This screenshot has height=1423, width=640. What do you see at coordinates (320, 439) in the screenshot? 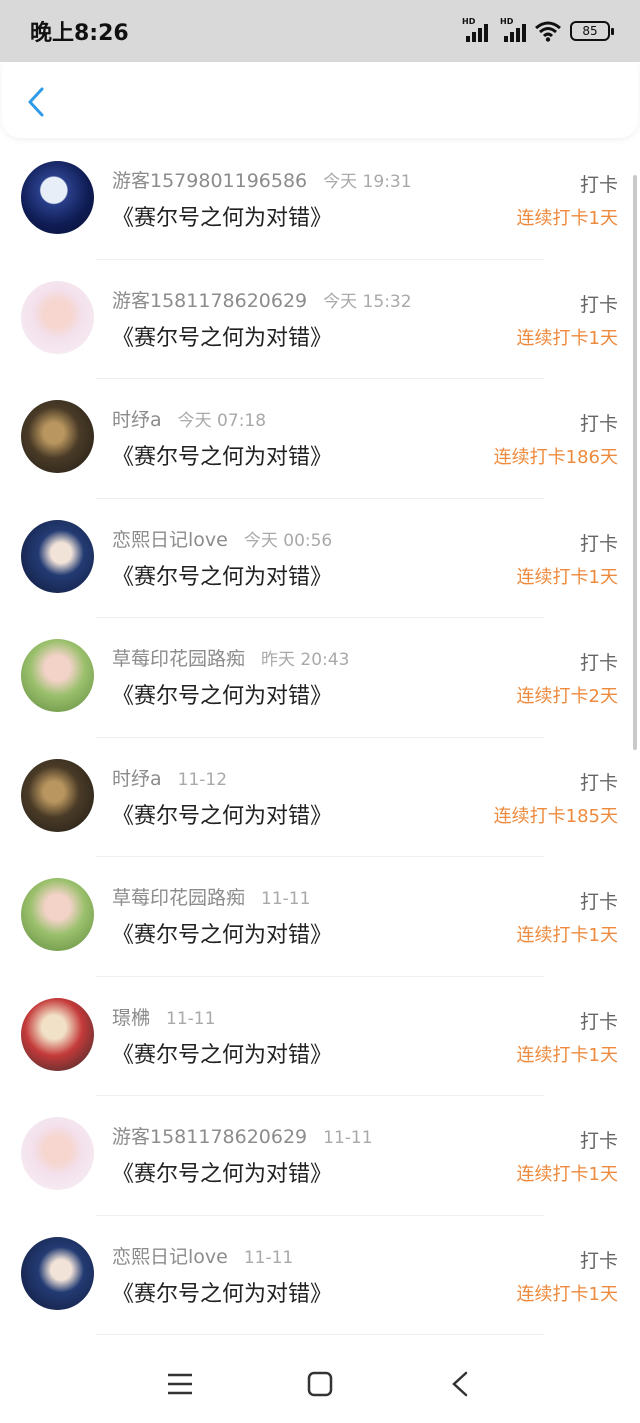
I see `list-item: 时纾a 今天 07:18 《赛尔号之何为对错》 打卡 连续打卡186天` at bounding box center [320, 439].